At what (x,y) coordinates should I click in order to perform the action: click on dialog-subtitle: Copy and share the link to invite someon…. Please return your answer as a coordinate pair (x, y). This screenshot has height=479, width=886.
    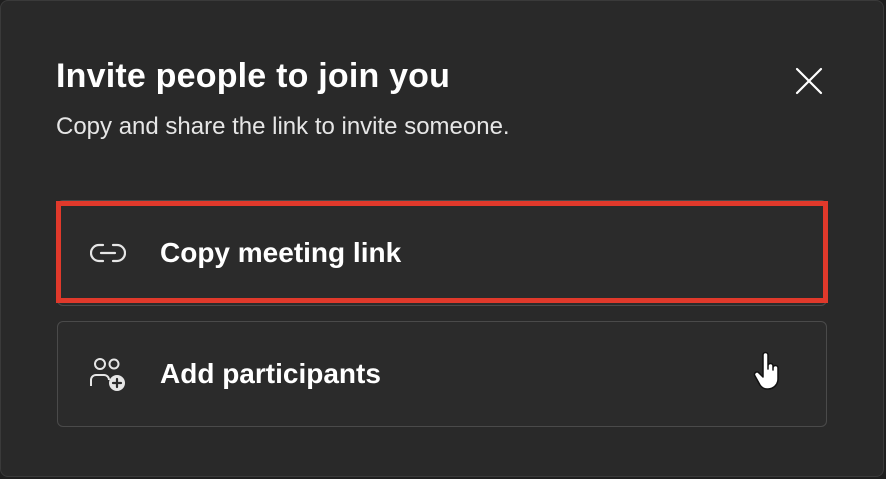
    Looking at the image, I should click on (283, 126).